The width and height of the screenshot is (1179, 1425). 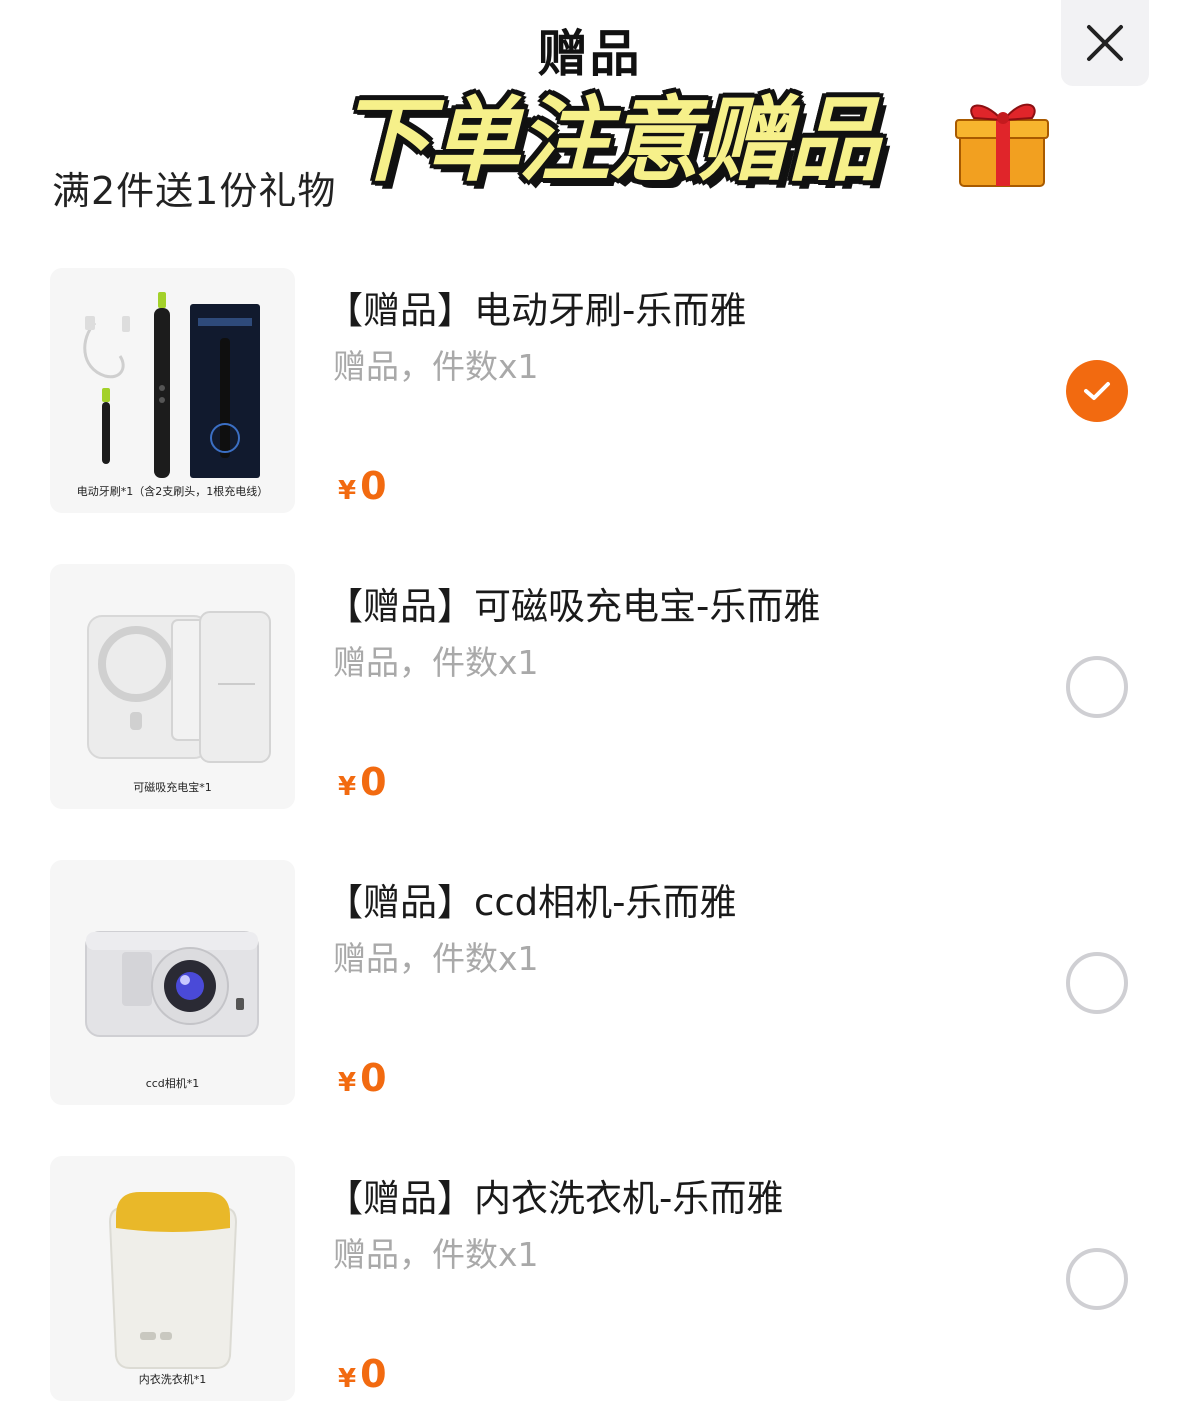 What do you see at coordinates (179, 687) in the screenshot?
I see `power-bank-illustration` at bounding box center [179, 687].